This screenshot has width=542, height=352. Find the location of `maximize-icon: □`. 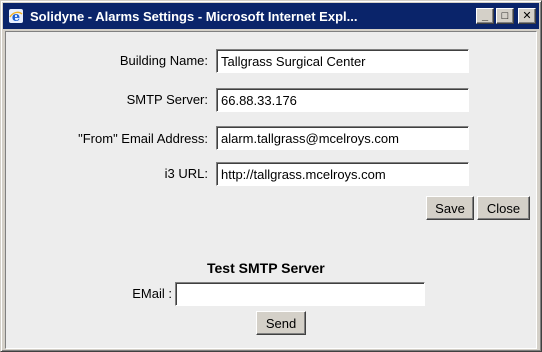

maximize-icon: □ is located at coordinates (505, 15).